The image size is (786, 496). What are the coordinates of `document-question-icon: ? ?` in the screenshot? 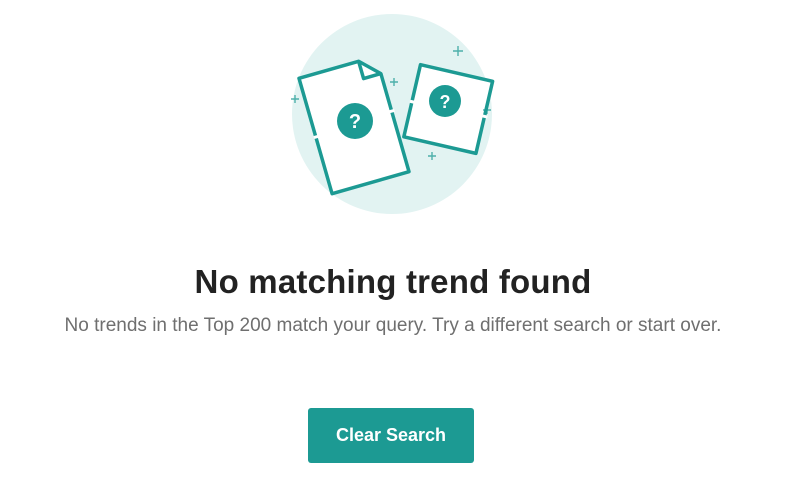 It's located at (391, 115).